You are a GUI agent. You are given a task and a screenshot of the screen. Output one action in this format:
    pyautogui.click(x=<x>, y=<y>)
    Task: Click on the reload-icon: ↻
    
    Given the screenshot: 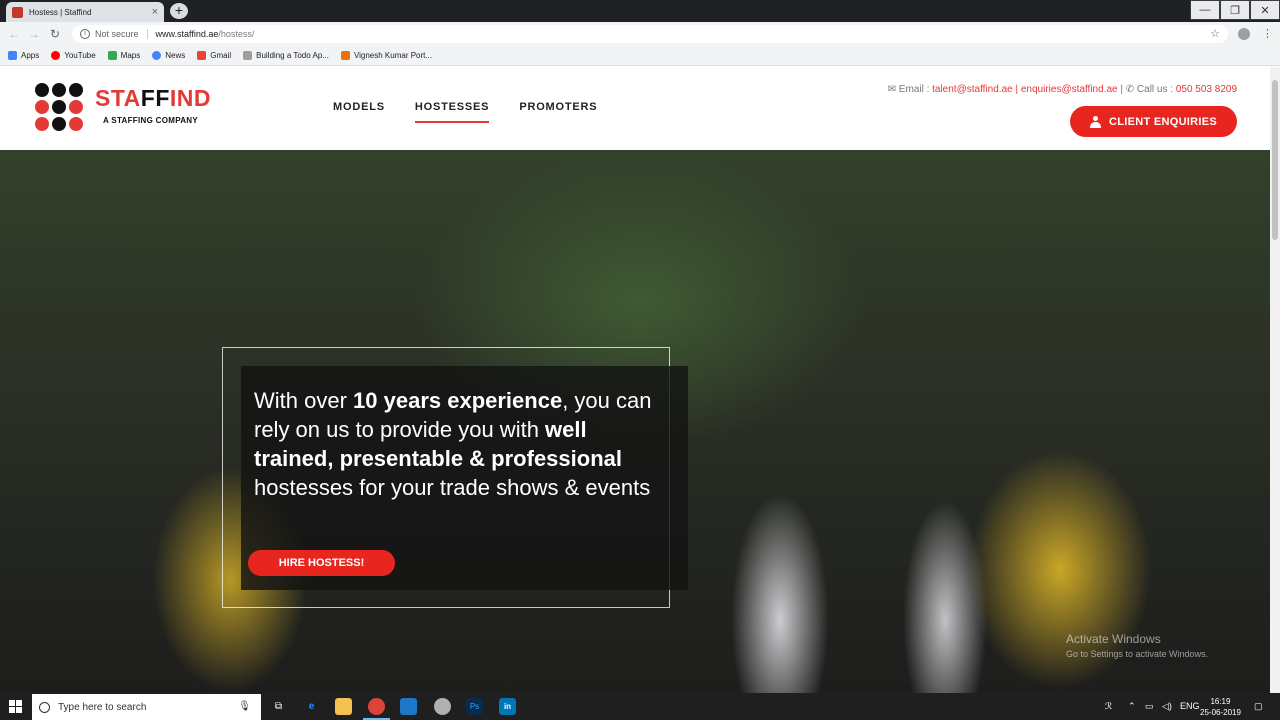 What is the action you would take?
    pyautogui.click(x=55, y=34)
    